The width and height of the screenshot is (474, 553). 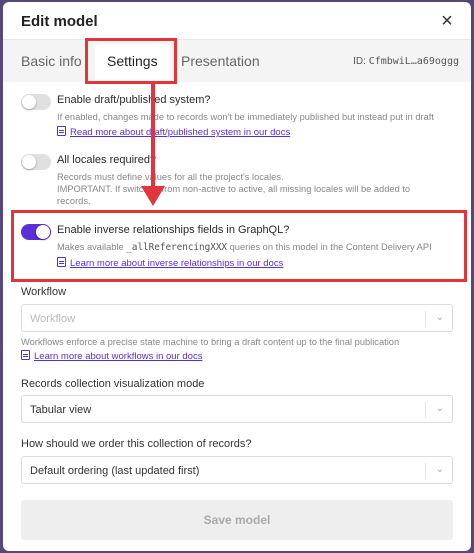 I want to click on workflow-docs-link-text: Learn more about workflows in our docs, so click(x=118, y=356).